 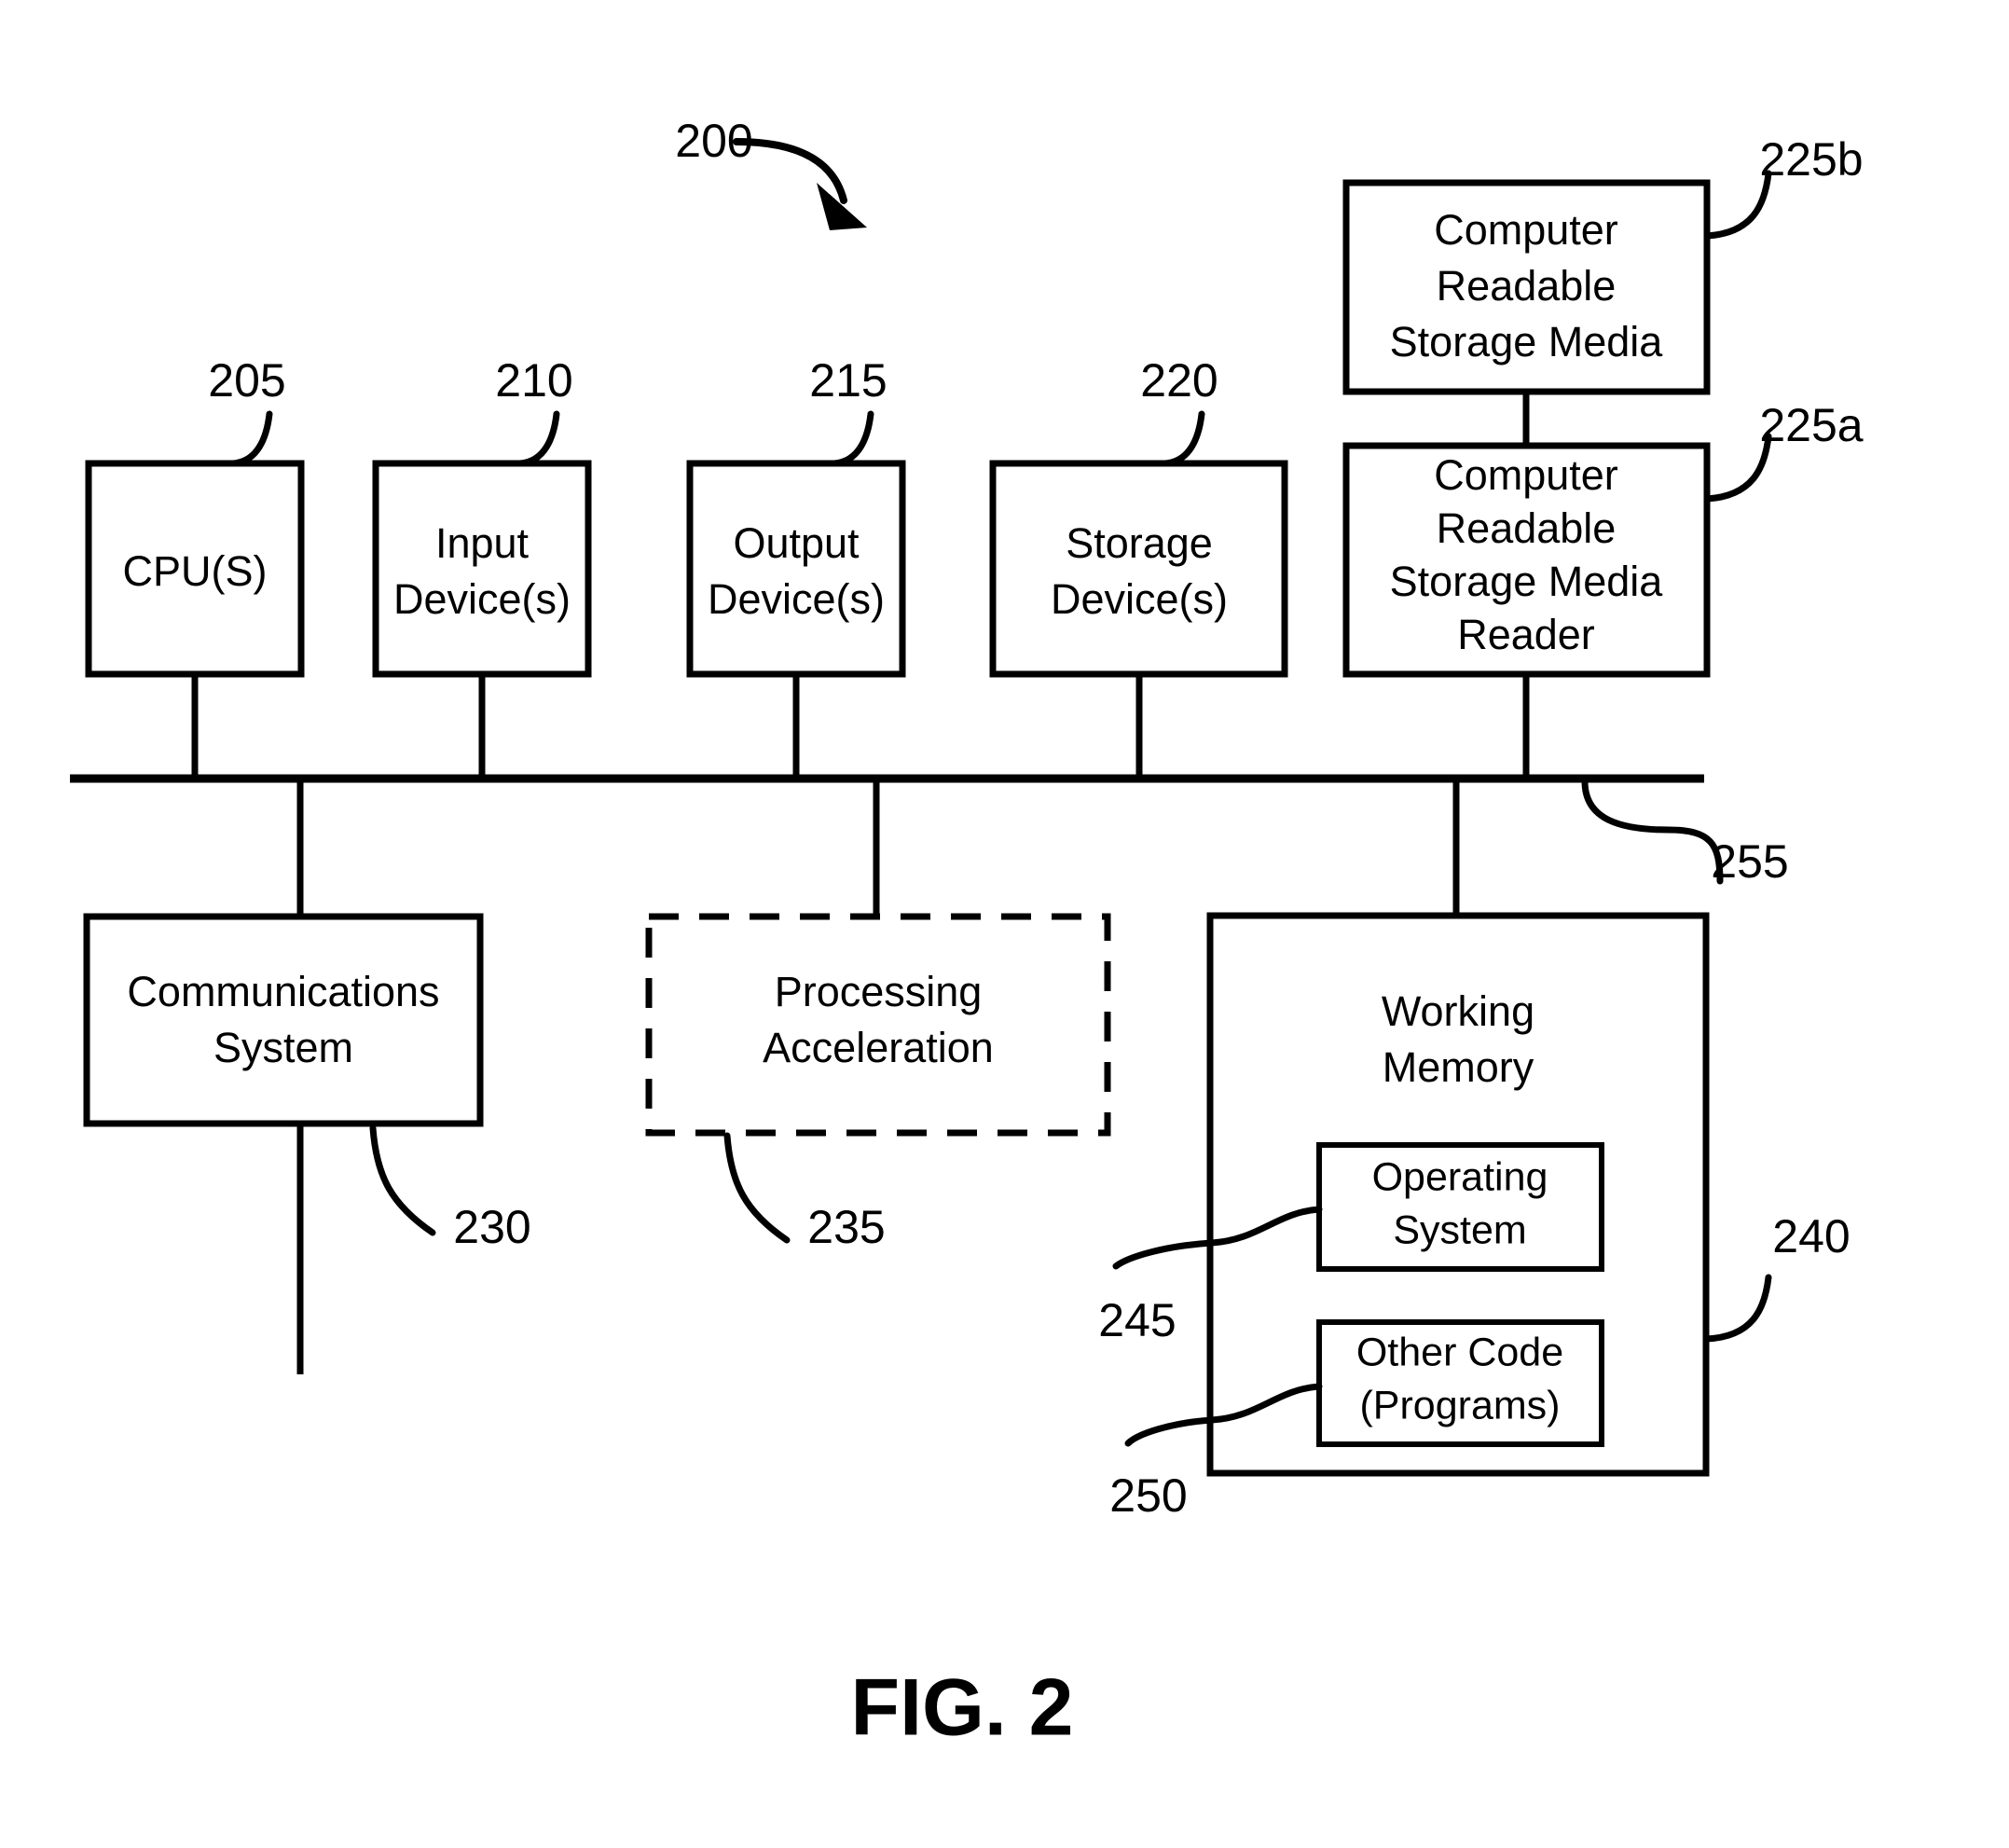 What do you see at coordinates (878, 1047) in the screenshot?
I see `box-processing-acceleration-label-line-1: Acceleration` at bounding box center [878, 1047].